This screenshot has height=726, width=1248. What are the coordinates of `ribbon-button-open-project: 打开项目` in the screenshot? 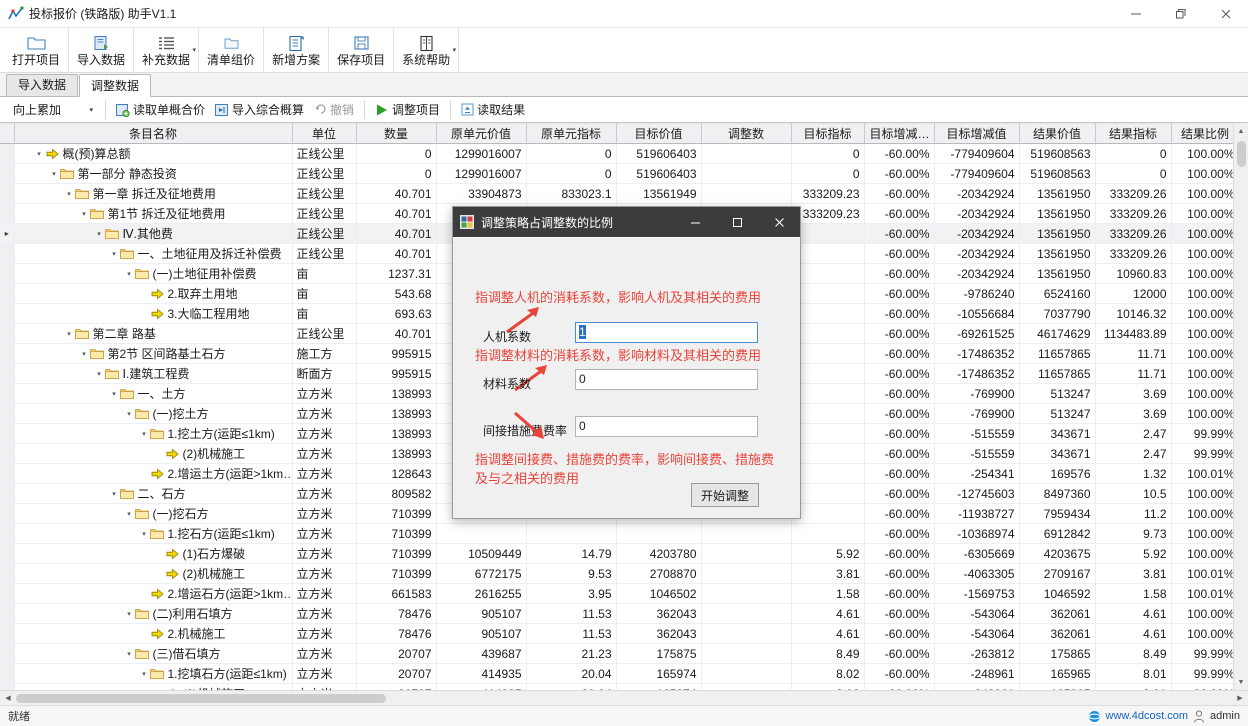 It's located at (37, 50).